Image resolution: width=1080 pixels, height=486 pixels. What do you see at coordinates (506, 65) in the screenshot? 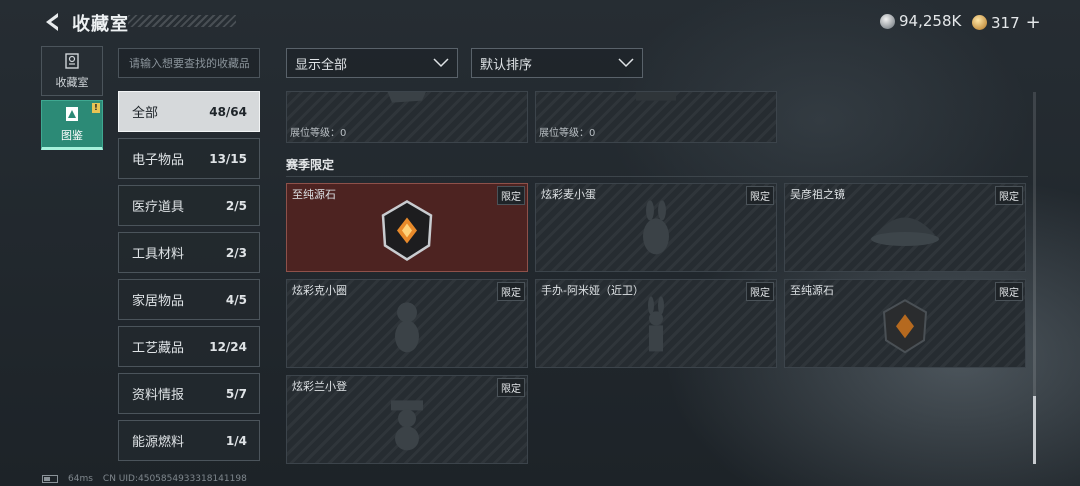
I see `dropdown-value: 默认排序` at bounding box center [506, 65].